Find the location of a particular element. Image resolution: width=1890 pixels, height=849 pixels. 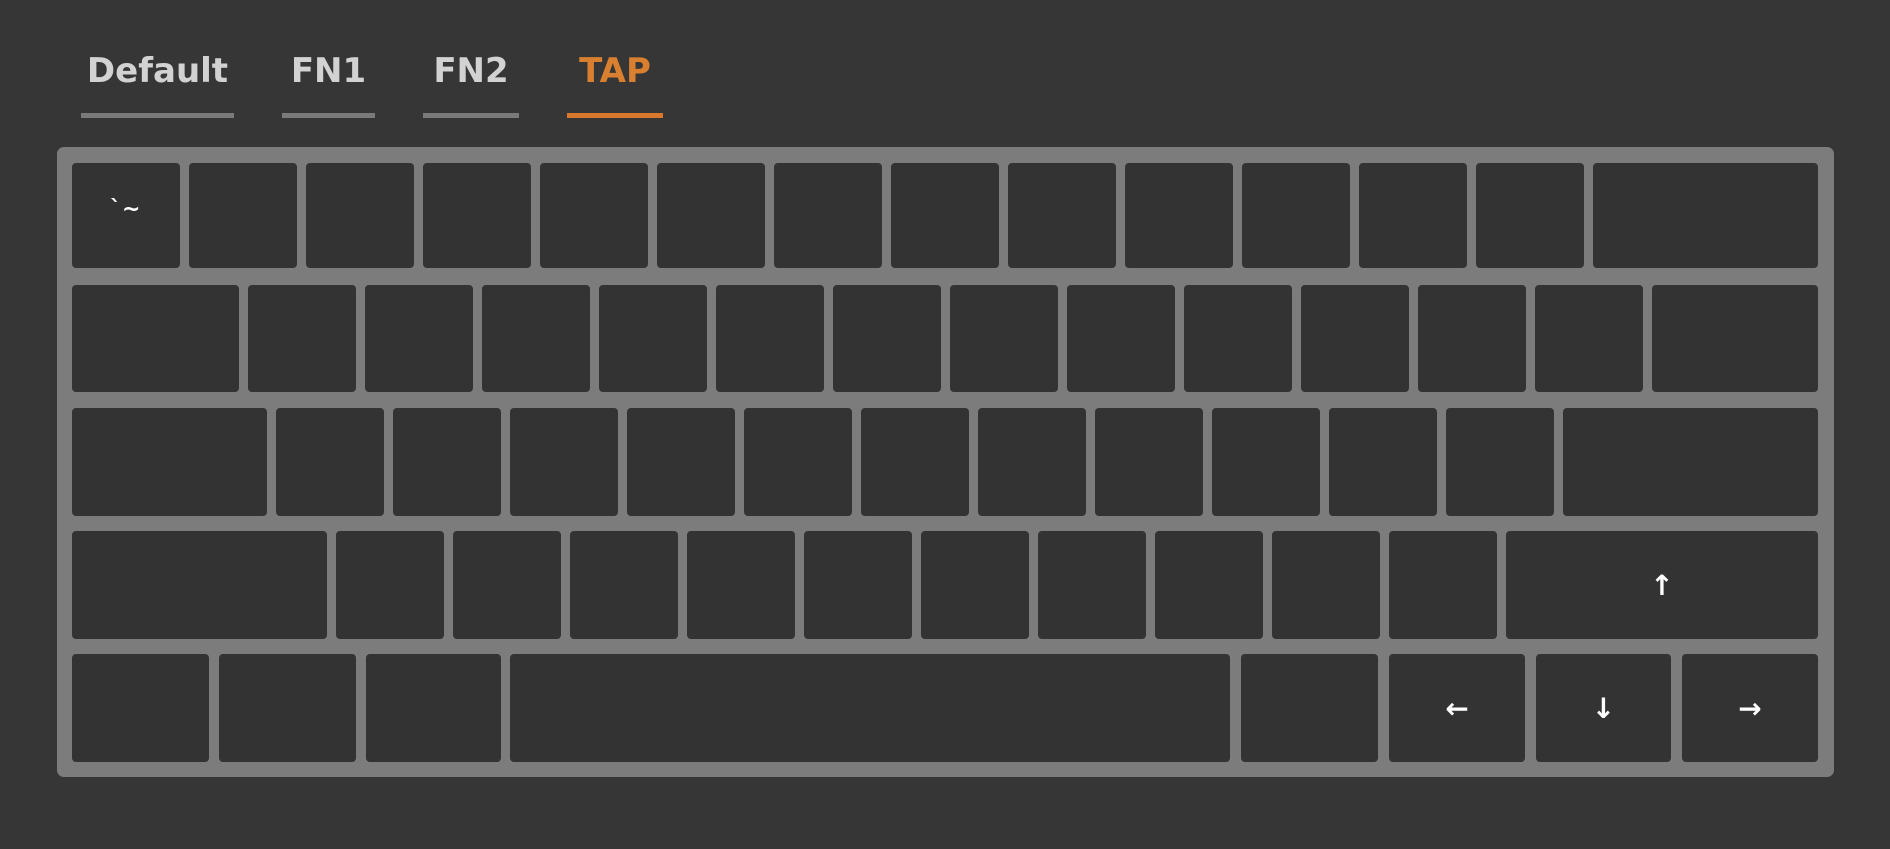

key-r2-c9 is located at coordinates (1266, 462).